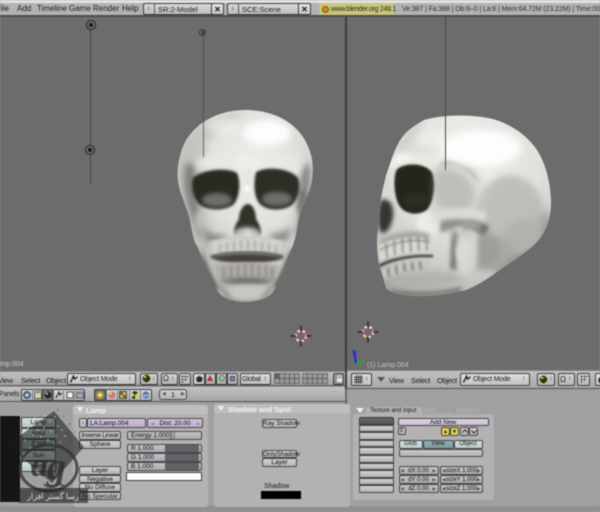  What do you see at coordinates (52, 496) in the screenshot?
I see `svg-text: رسا گستر افزار` at bounding box center [52, 496].